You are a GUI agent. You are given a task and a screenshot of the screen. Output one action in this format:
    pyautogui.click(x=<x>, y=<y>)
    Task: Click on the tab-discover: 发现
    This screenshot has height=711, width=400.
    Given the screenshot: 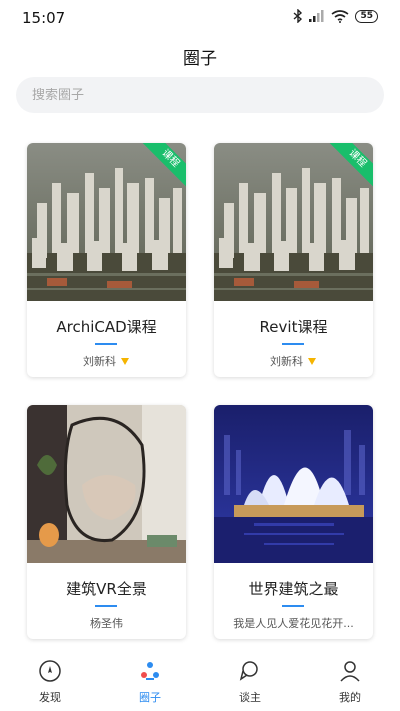 What is the action you would take?
    pyautogui.click(x=50, y=682)
    